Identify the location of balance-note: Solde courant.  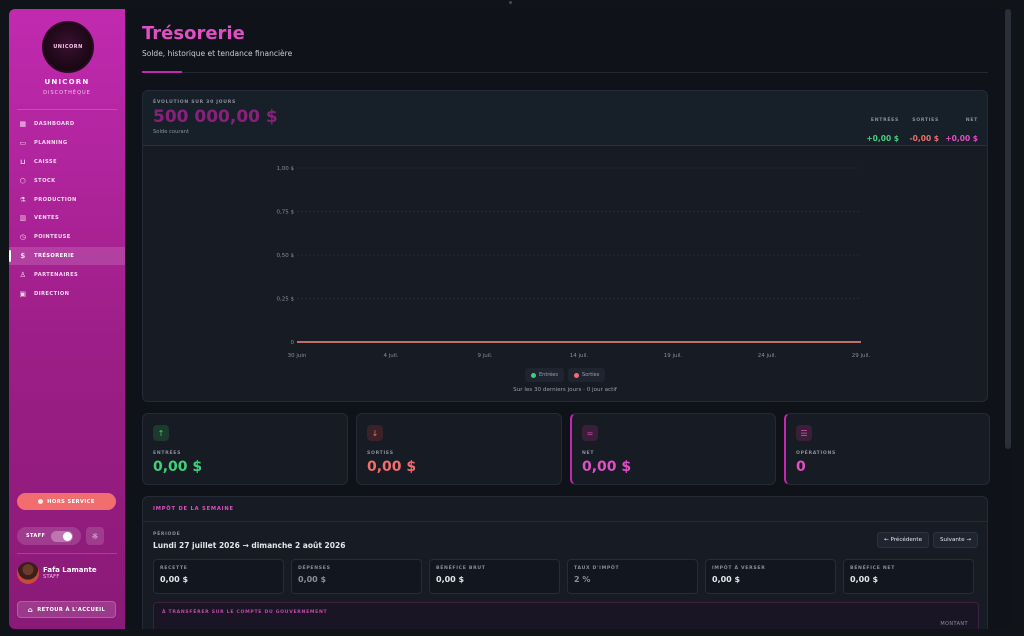
(171, 132).